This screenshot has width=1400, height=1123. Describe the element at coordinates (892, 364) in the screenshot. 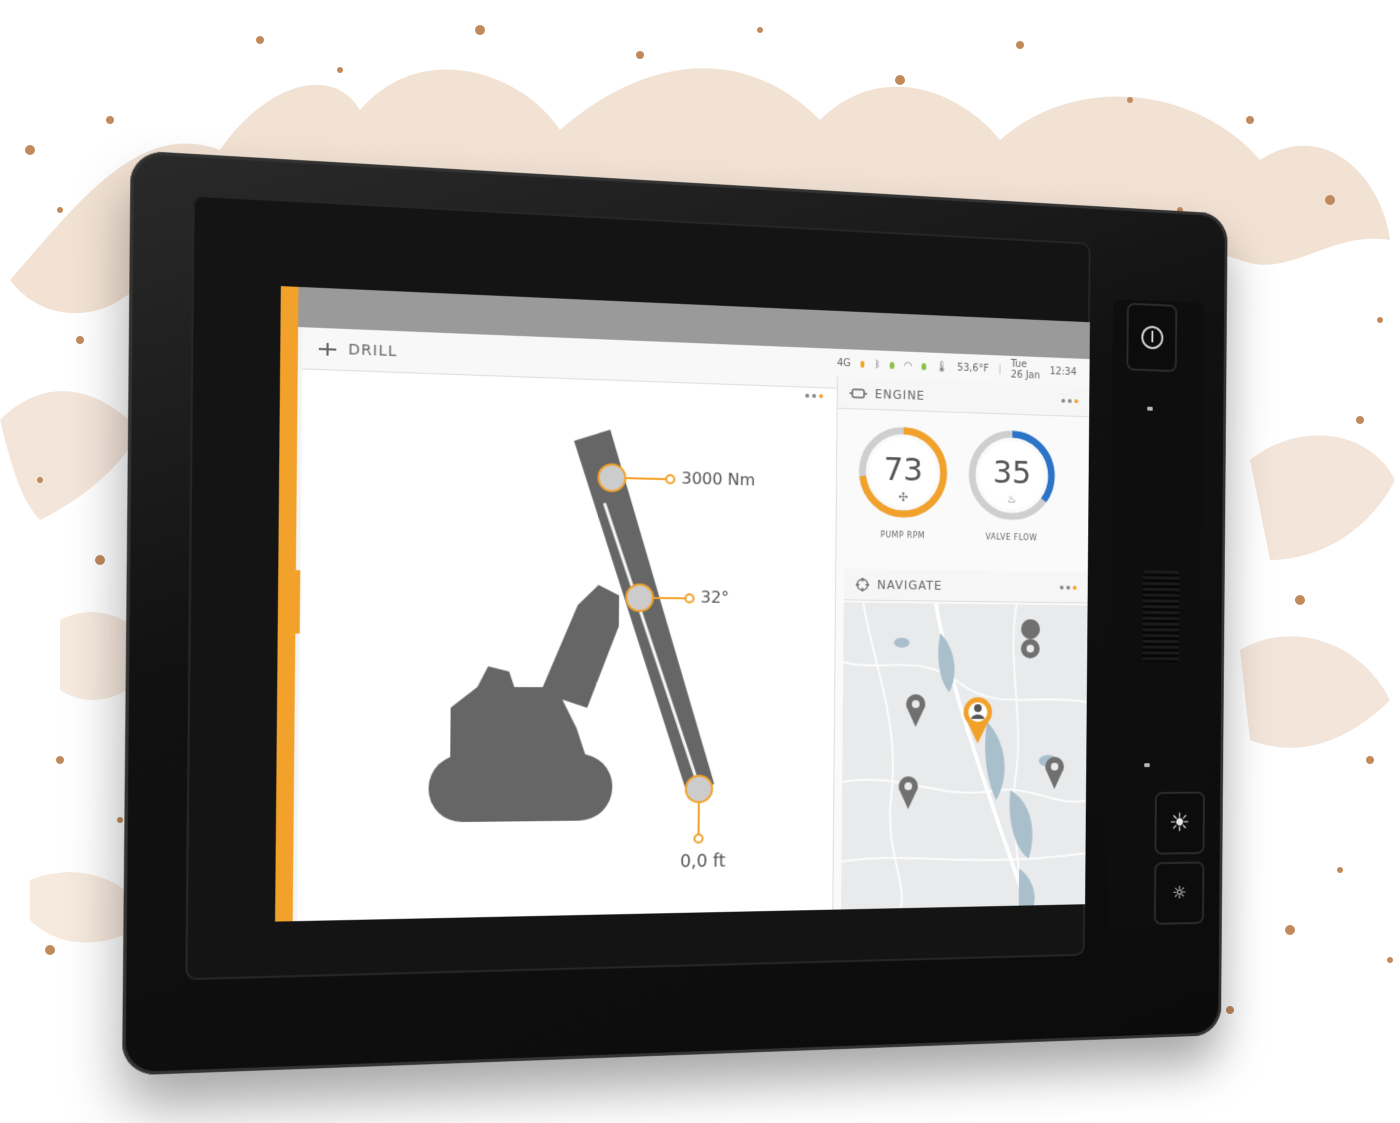

I see `bluetooth-status-dot` at that location.